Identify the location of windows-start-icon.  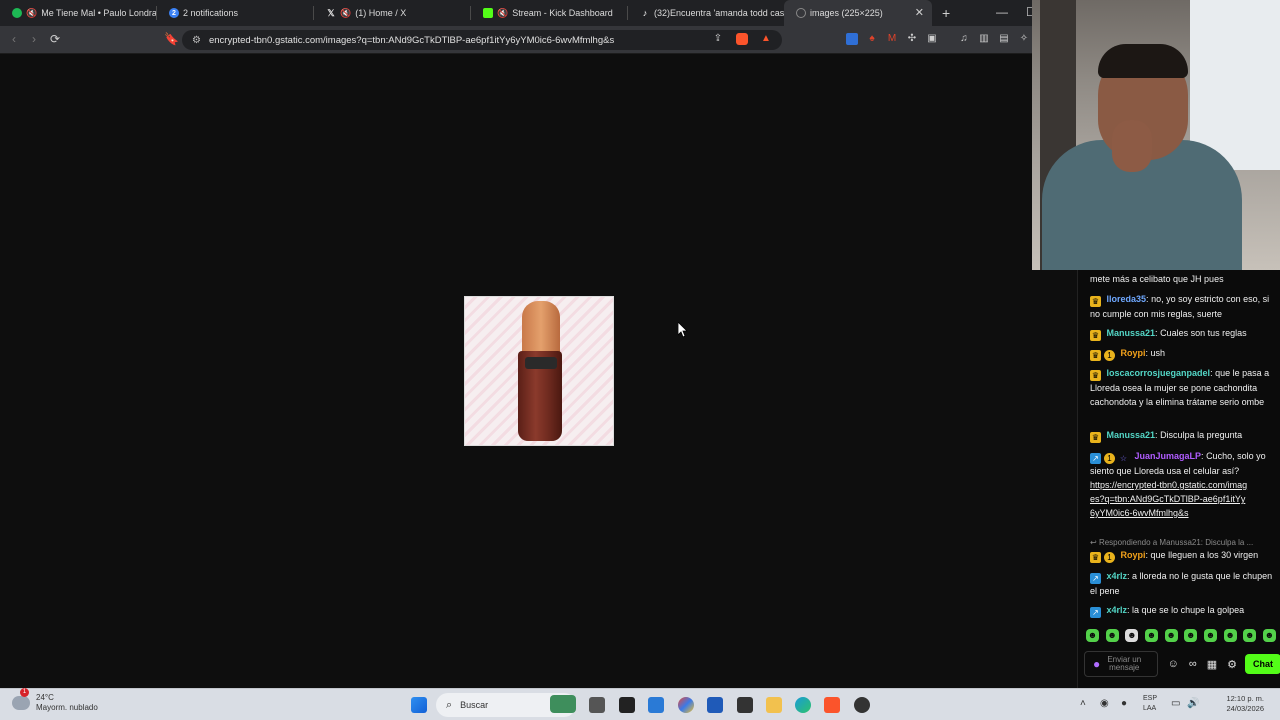
(419, 705).